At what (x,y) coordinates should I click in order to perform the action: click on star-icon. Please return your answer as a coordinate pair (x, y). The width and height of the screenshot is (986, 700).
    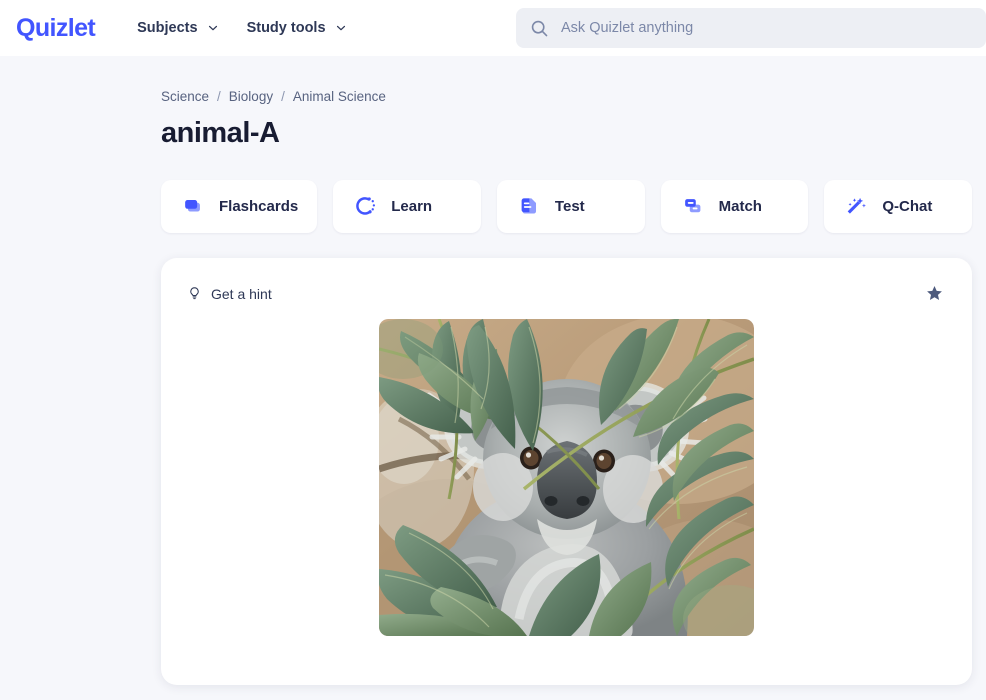
    Looking at the image, I should click on (934, 293).